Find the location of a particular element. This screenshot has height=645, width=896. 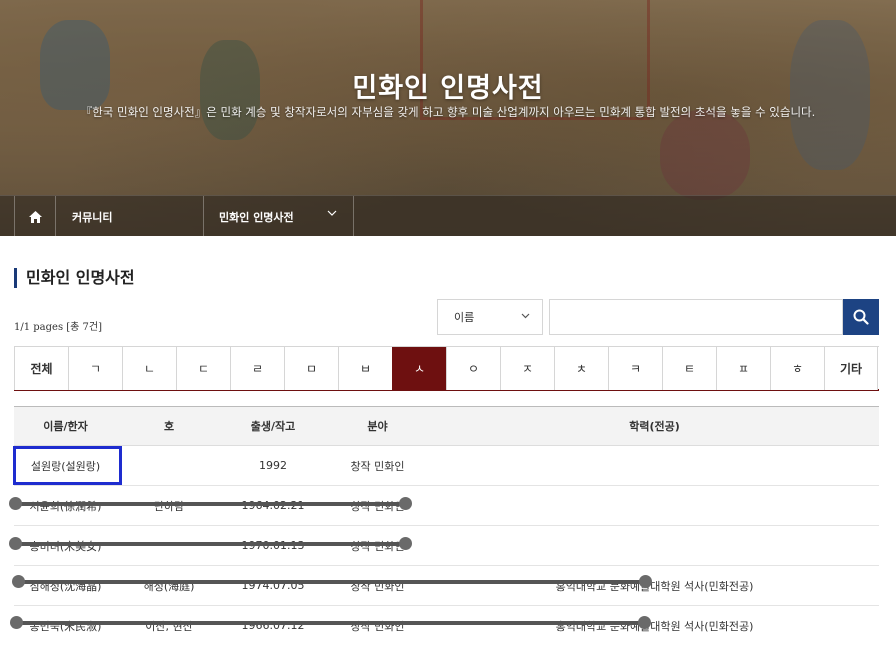

table-cell: 1974.07.05 is located at coordinates (273, 585).